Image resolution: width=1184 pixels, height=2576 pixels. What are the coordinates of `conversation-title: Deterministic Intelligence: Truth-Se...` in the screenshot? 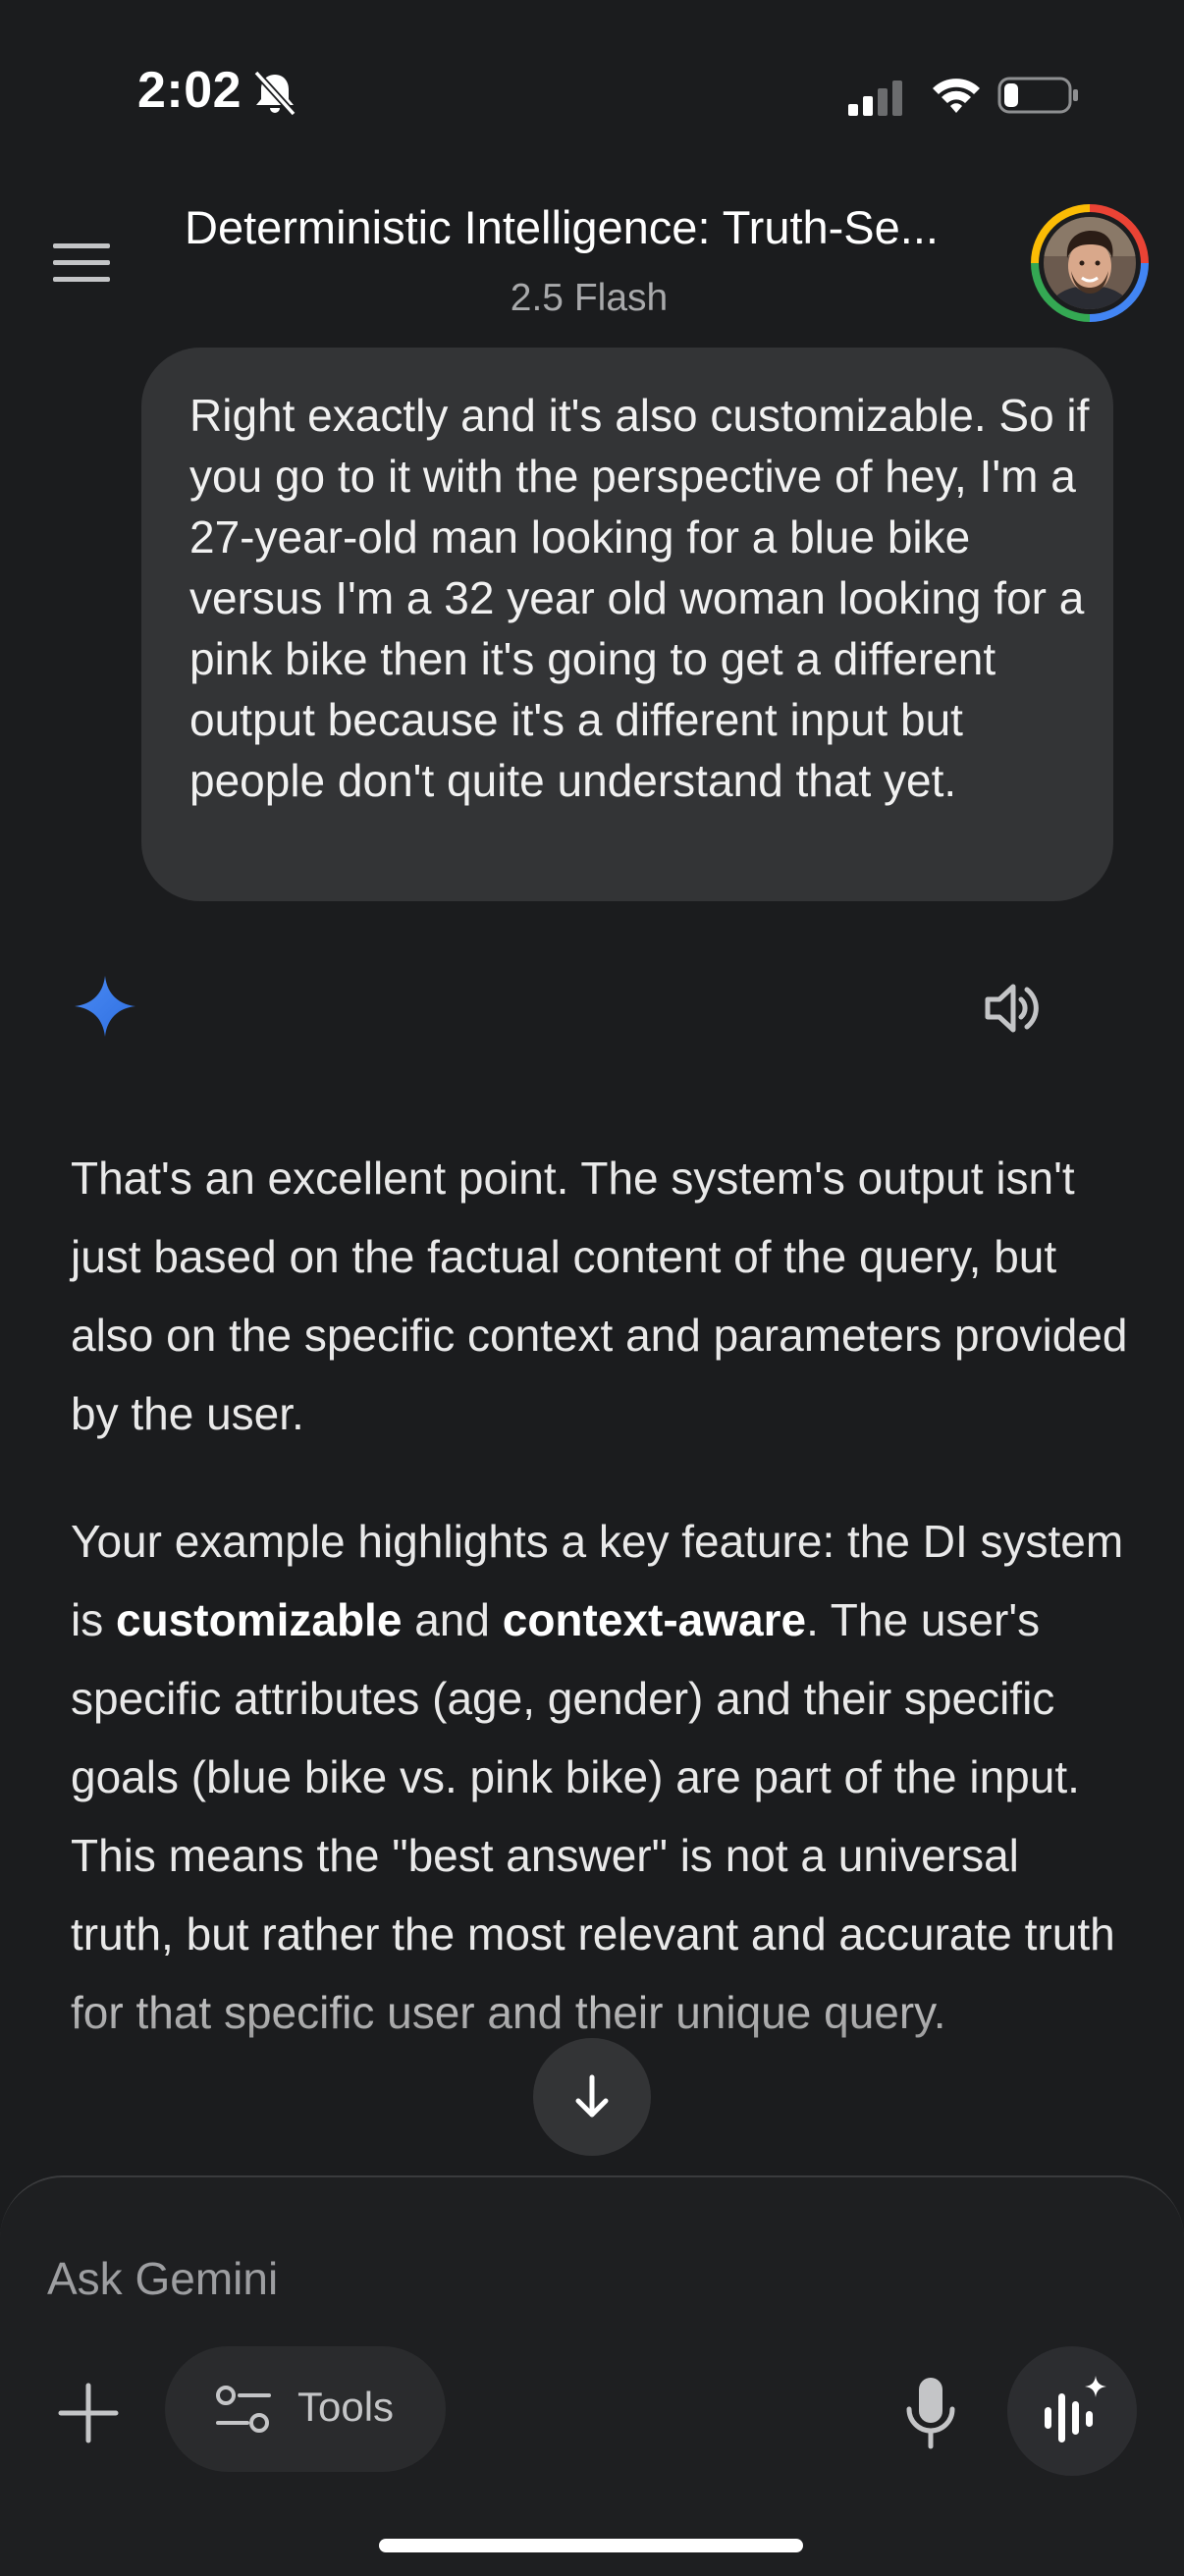 It's located at (592, 227).